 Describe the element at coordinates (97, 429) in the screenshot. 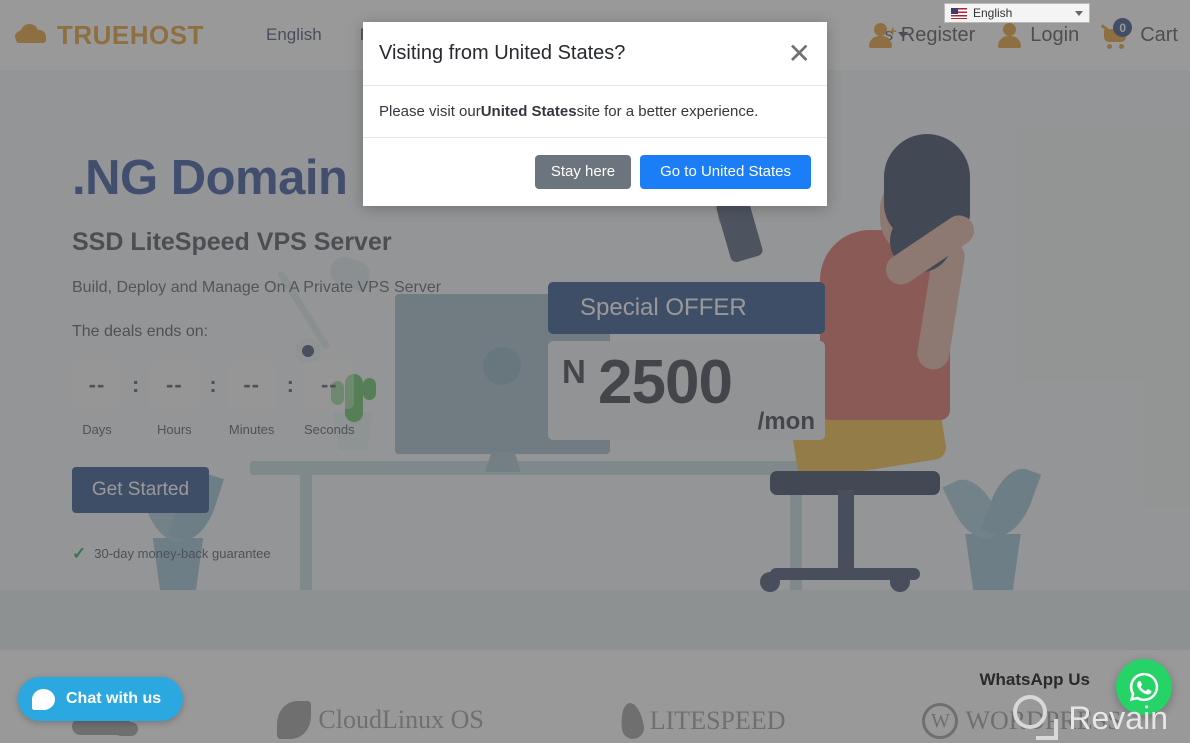

I see `countdown-days-label: Days` at that location.